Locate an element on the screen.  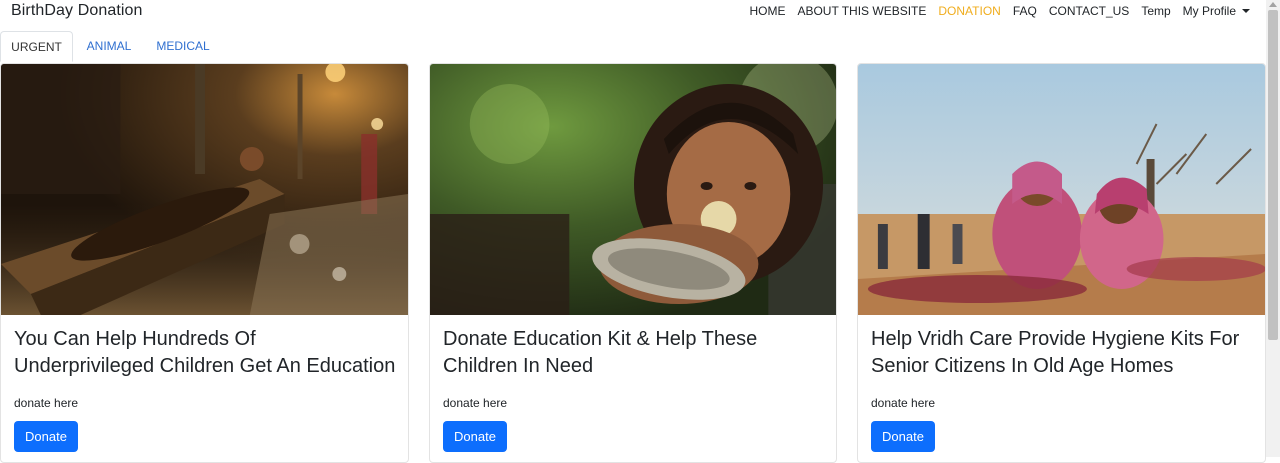
nav-contact: CONTACT_US is located at coordinates (1089, 11).